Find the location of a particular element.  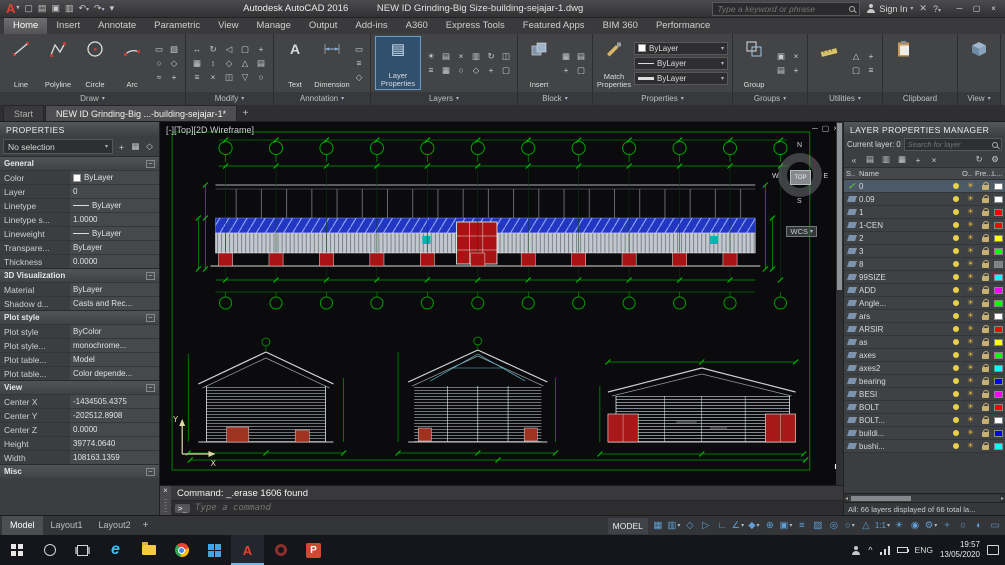

layer-row: 3 ☀ is located at coordinates (924, 251).